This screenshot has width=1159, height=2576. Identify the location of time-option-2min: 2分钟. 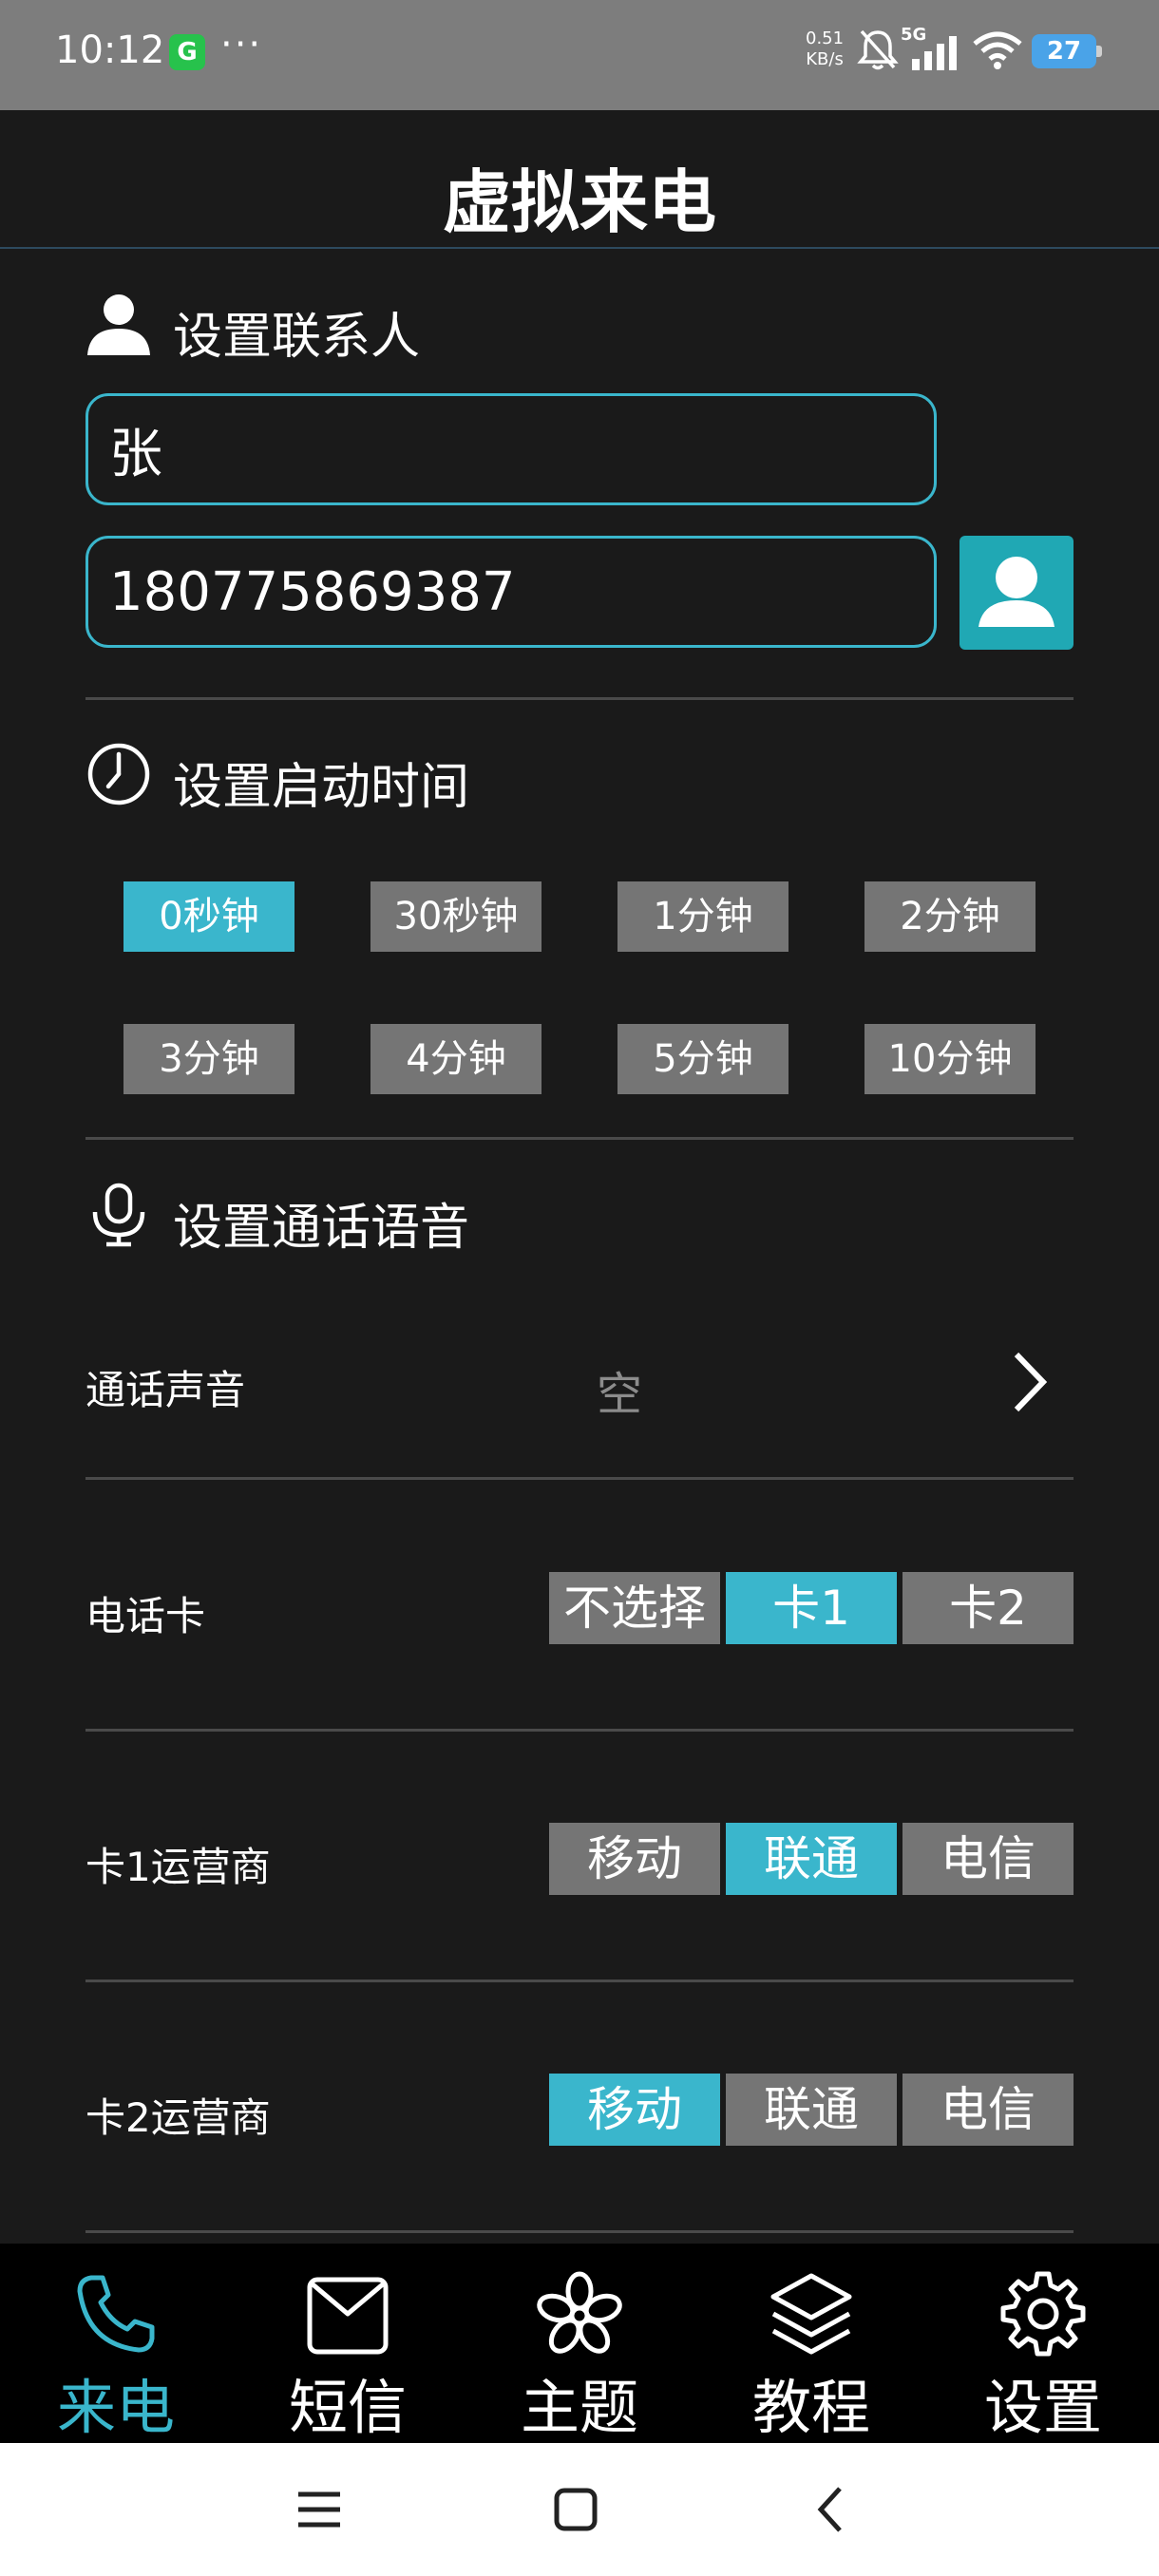
(950, 916).